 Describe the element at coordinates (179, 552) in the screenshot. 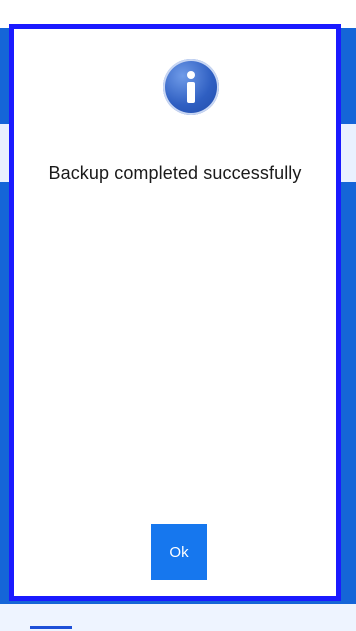

I see `ok-button: Ok` at that location.